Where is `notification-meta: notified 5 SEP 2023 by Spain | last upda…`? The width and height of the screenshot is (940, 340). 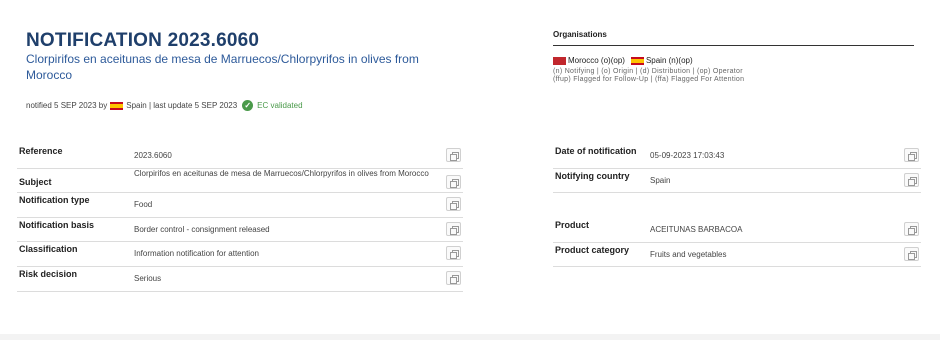 notification-meta: notified 5 SEP 2023 by Spain | last upda… is located at coordinates (164, 105).